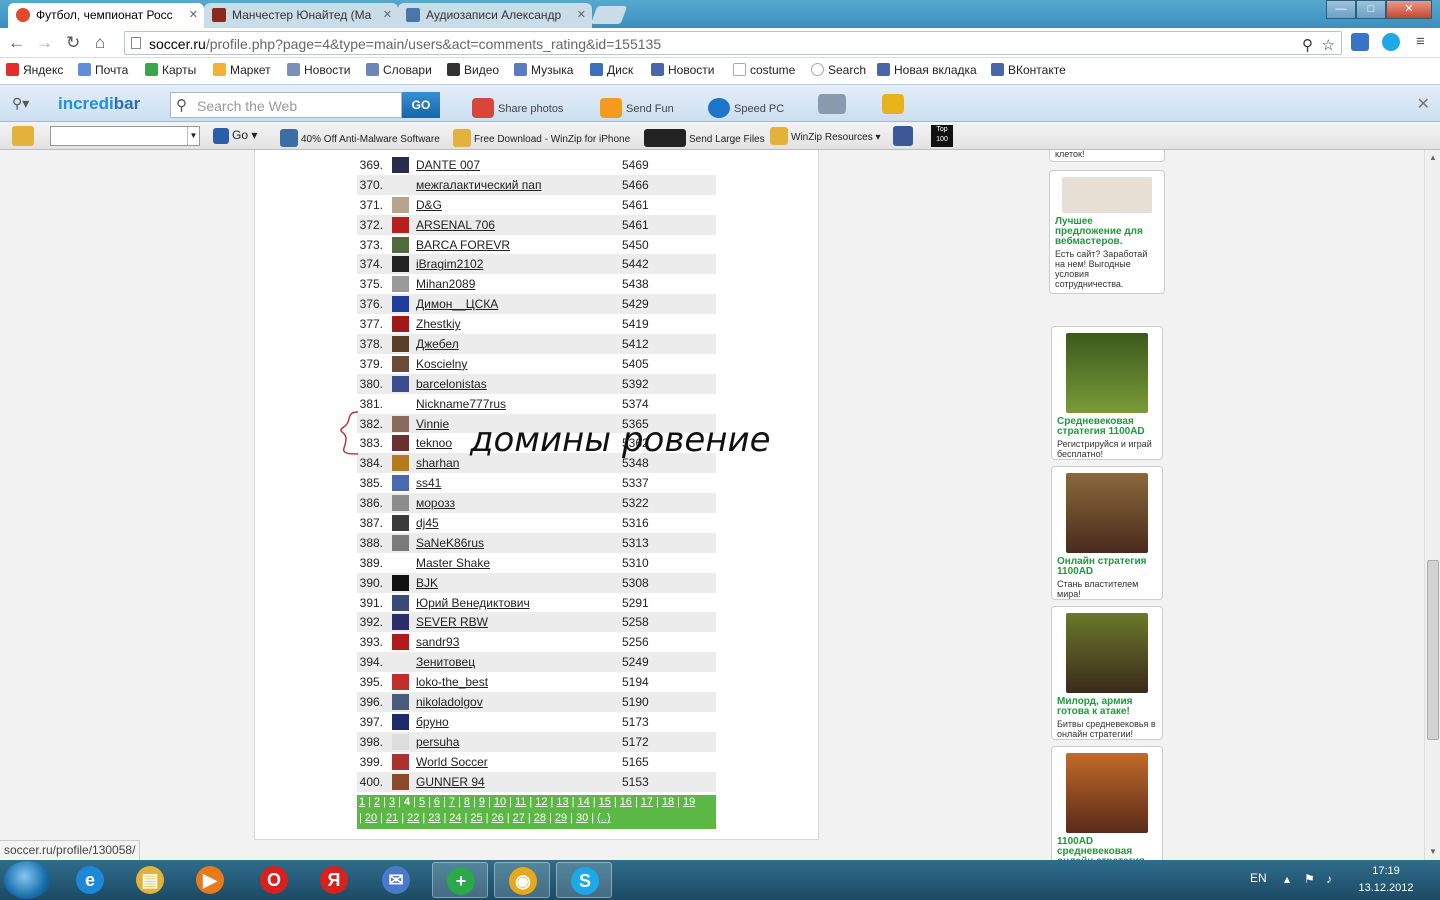  What do you see at coordinates (603, 818) in the screenshot?
I see `page-link: (..)` at bounding box center [603, 818].